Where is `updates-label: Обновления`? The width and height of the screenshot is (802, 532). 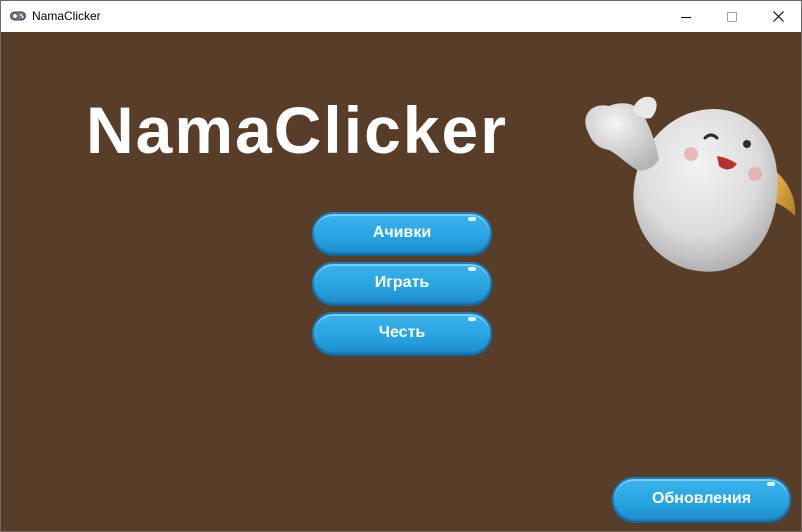
updates-label: Обновления is located at coordinates (701, 498).